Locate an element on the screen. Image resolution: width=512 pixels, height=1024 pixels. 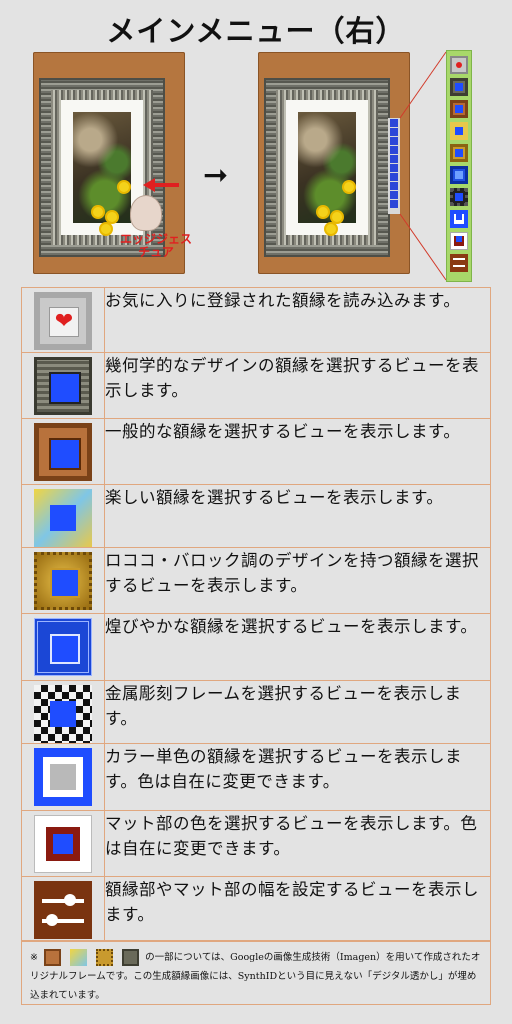
table-row: 煌びやかな額縁を選択するビューを表示します。 is located at coordinates (256, 647).